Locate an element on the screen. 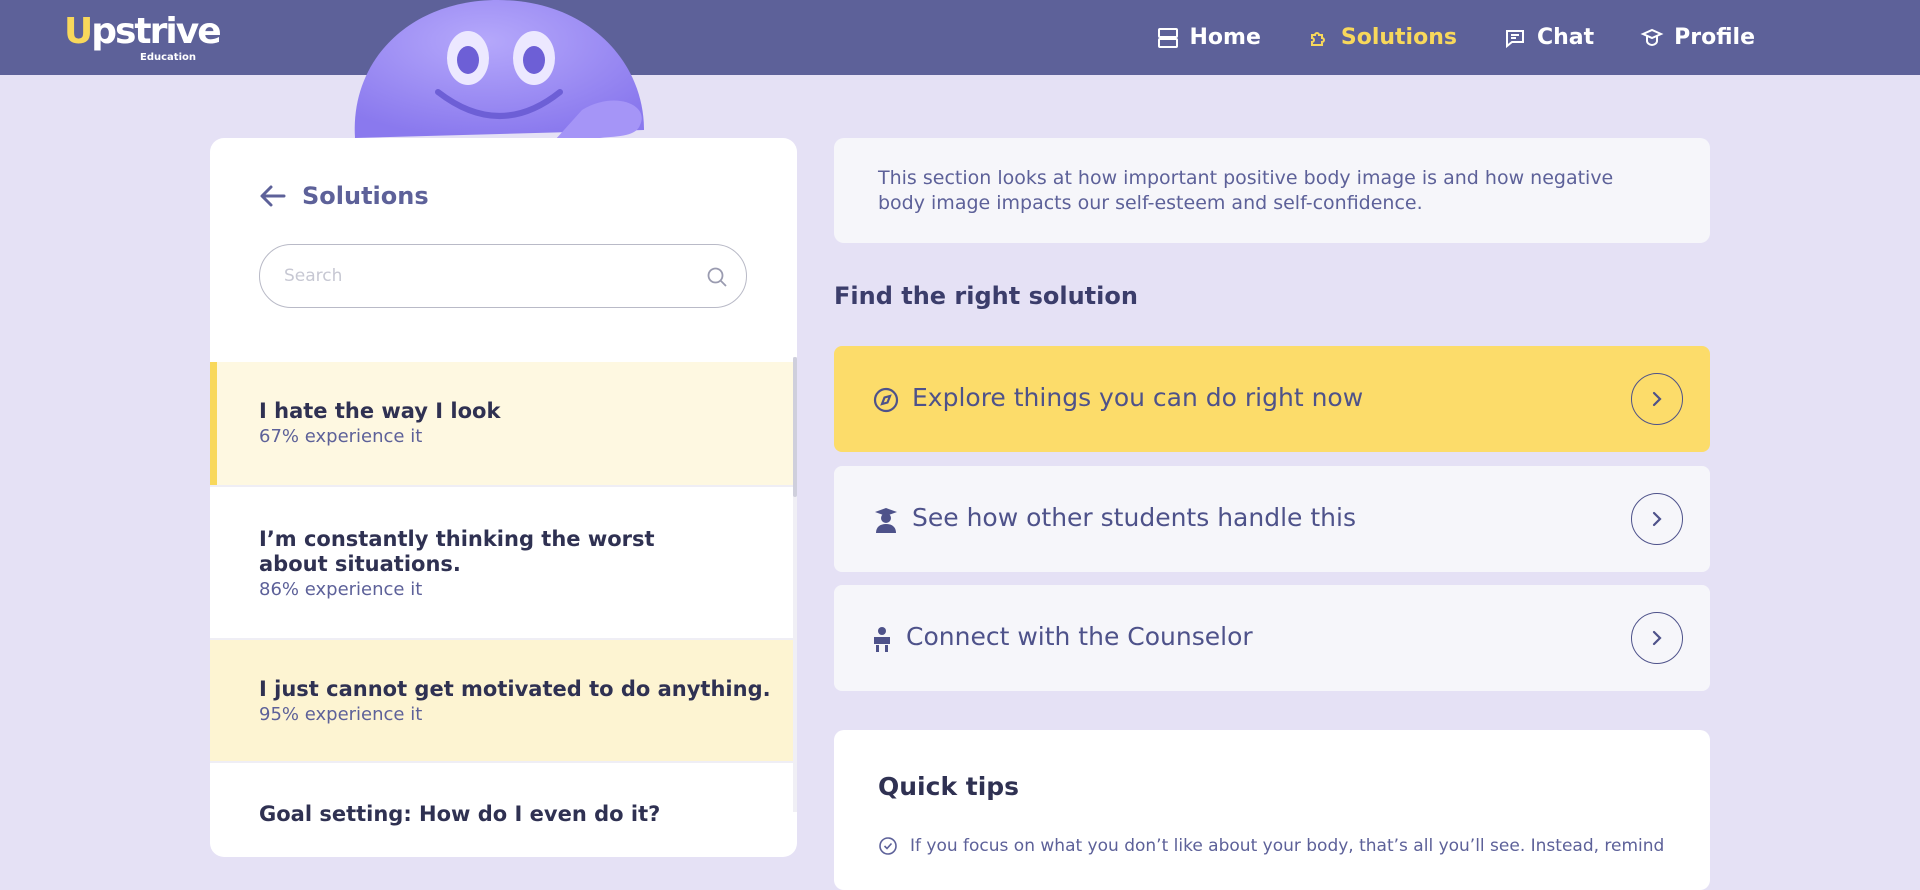  list-item-stat: 95% experience it is located at coordinates (341, 714).